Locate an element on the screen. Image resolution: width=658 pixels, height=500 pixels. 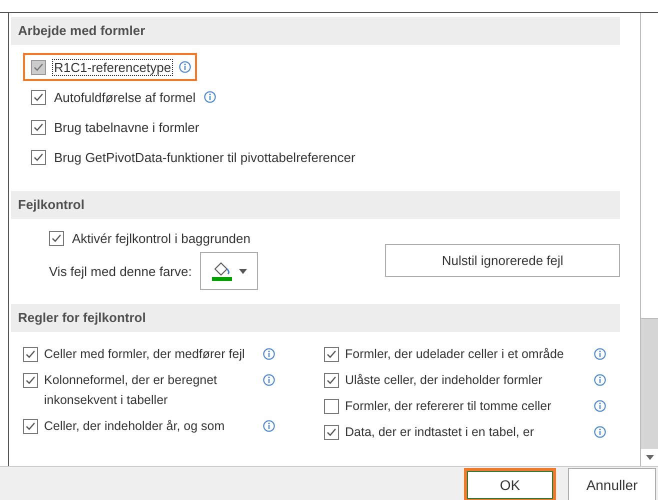
rule-label: Data, der er indtastet i en tabel, er is located at coordinates (440, 432).